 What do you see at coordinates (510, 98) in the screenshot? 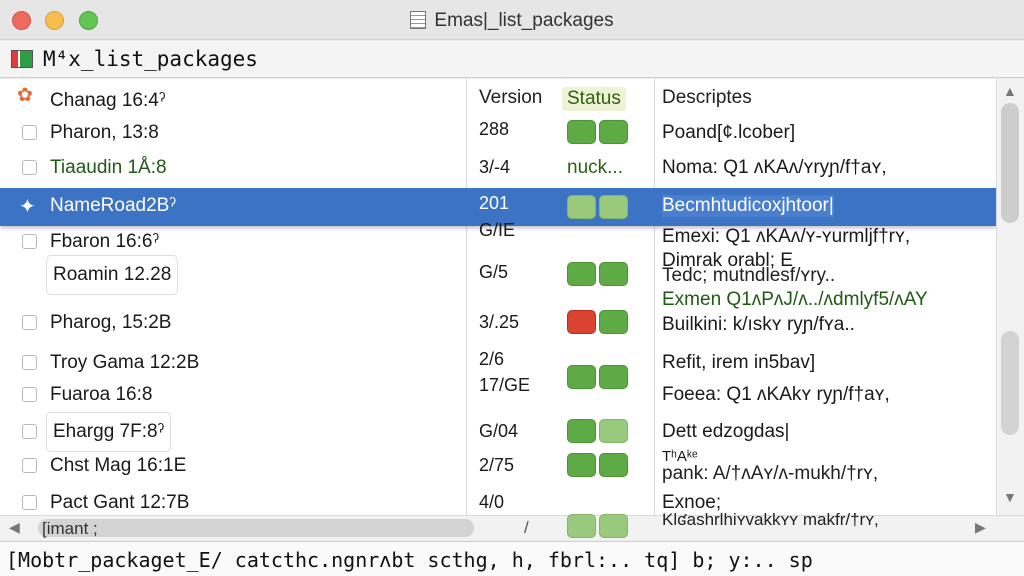
I see `column-header-version: Version` at bounding box center [510, 98].